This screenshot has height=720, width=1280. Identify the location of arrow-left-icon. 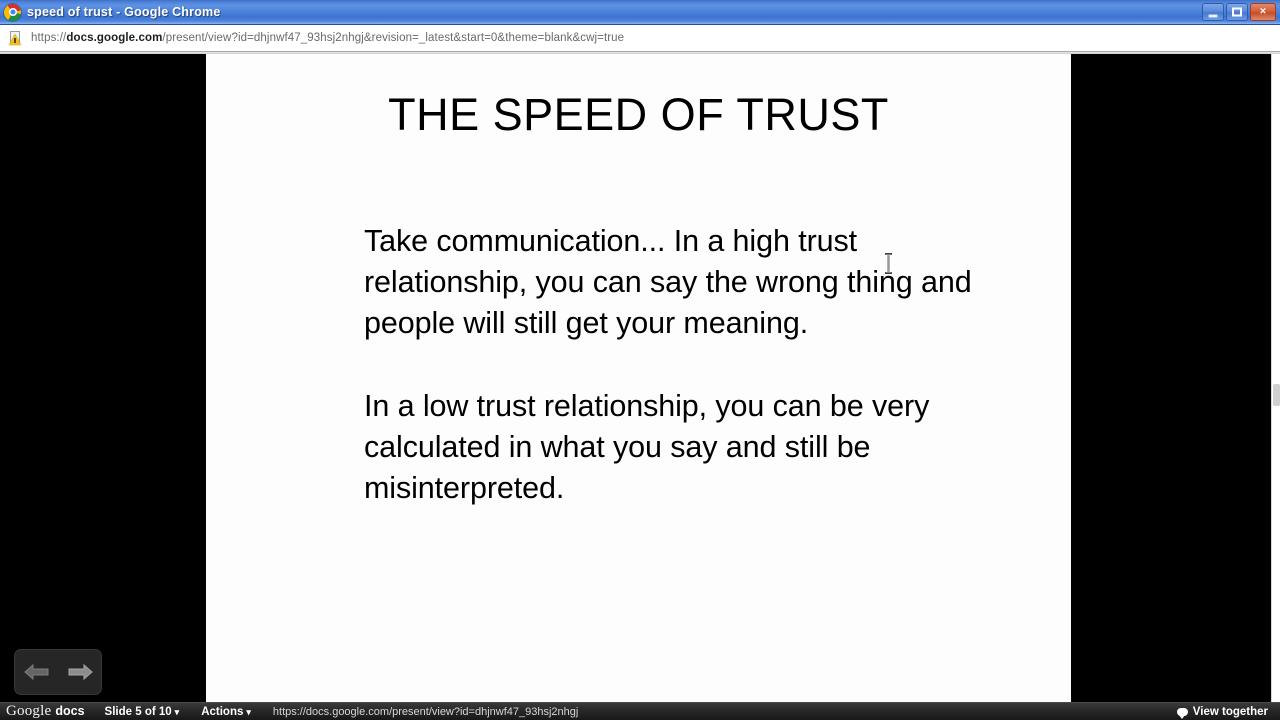
(36, 672).